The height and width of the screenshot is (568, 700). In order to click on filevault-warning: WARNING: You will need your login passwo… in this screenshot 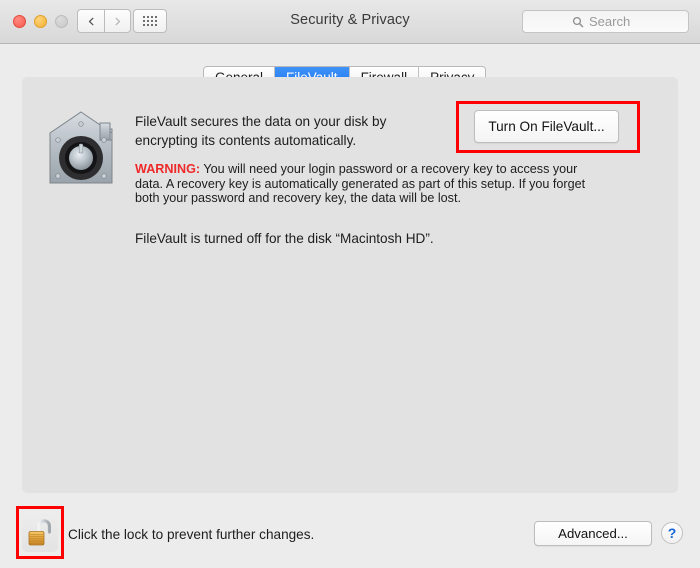, I will do `click(371, 184)`.